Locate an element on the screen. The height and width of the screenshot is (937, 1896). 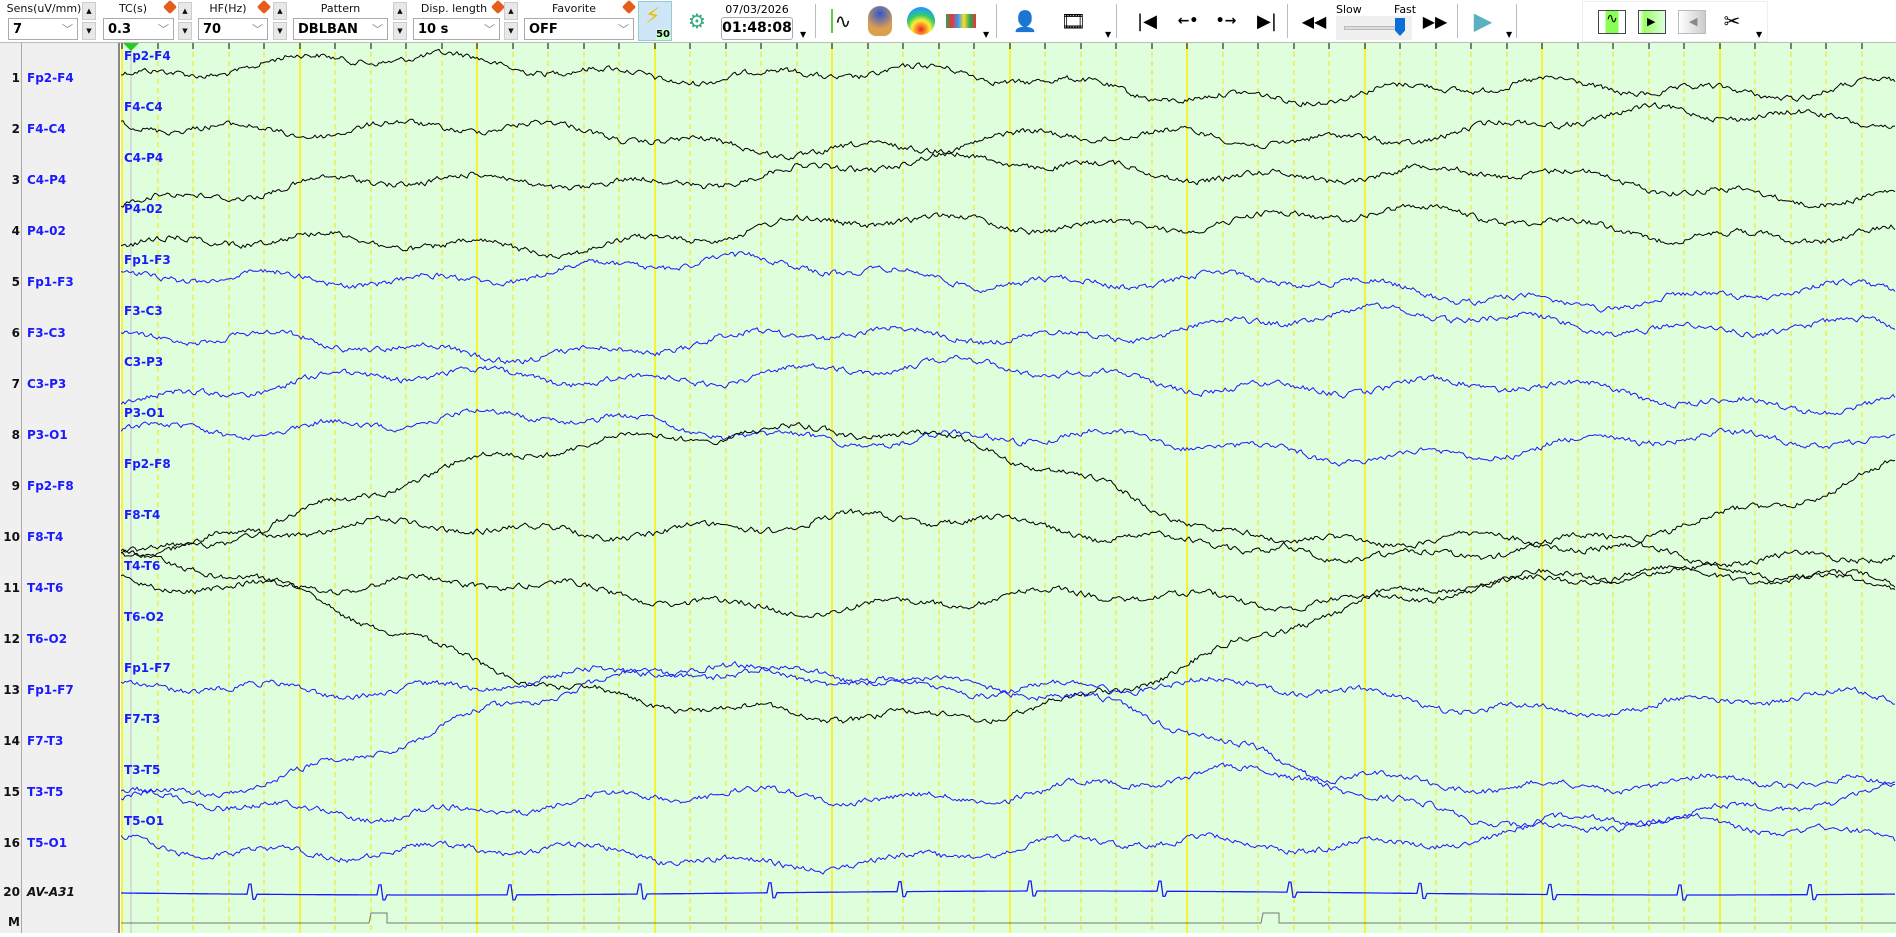
spectrogram-icon is located at coordinates (960, 21).